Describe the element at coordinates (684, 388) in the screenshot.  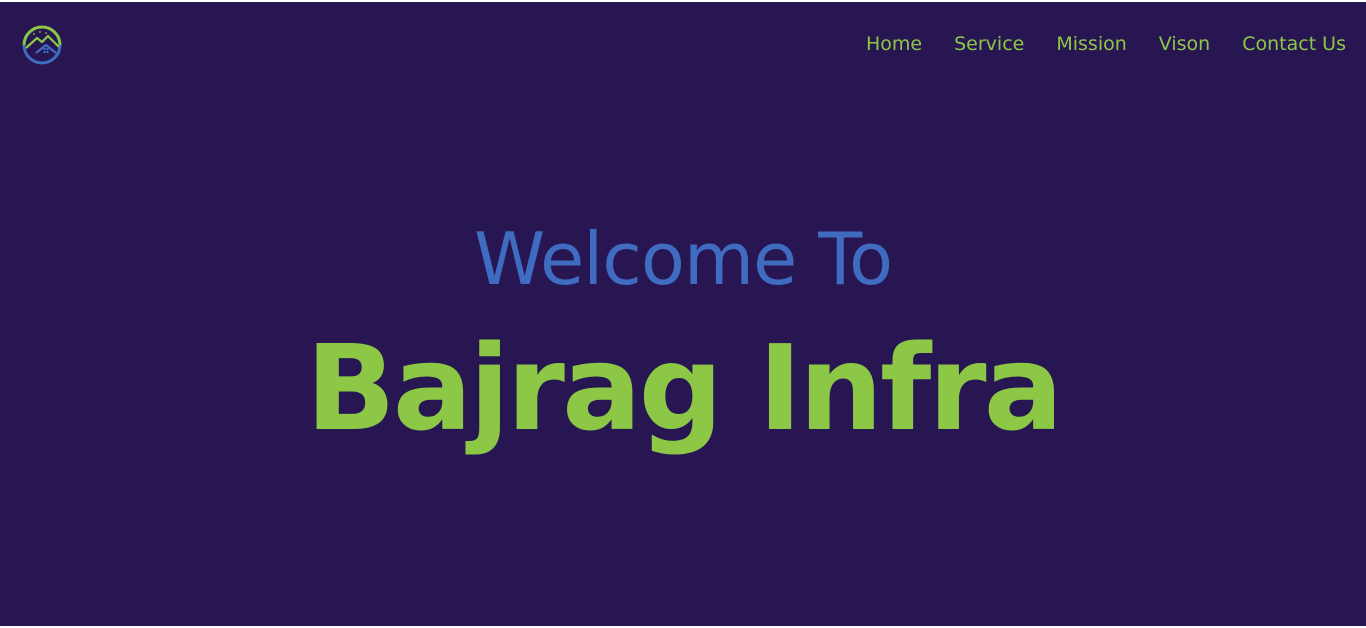
I see `hero-title: Bajrag Infra` at that location.